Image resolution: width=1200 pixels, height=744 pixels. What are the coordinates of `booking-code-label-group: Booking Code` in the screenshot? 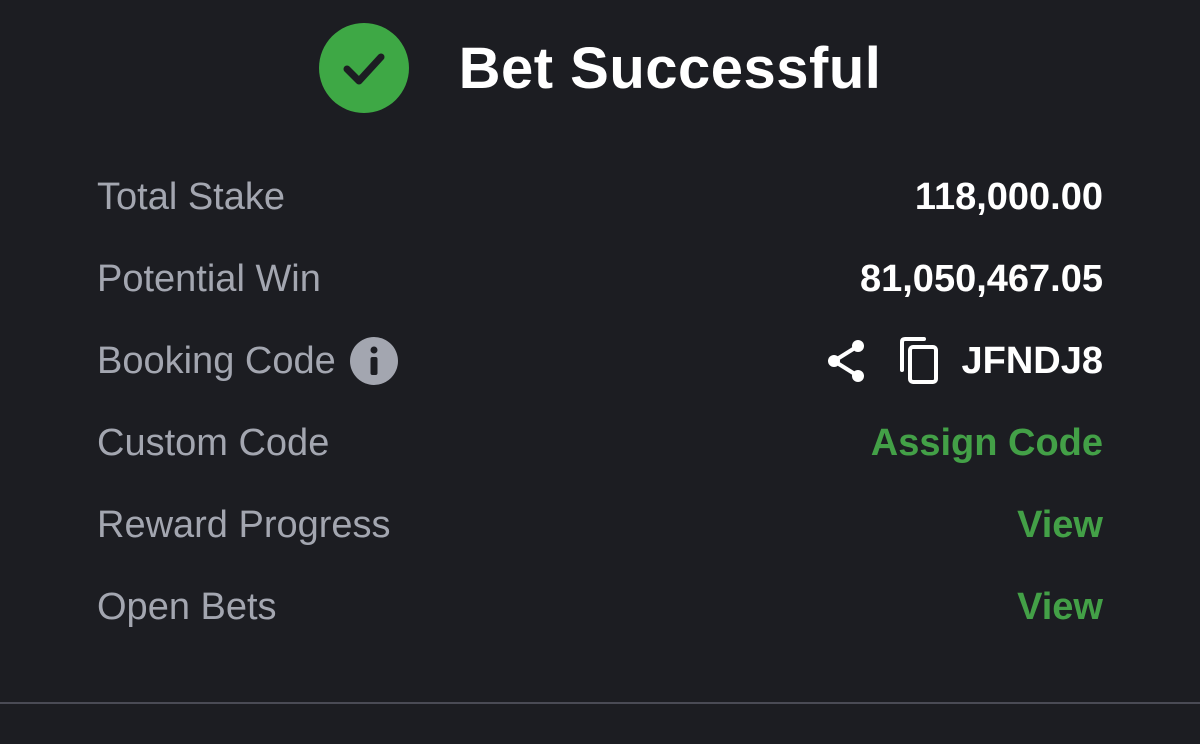 It's located at (247, 361).